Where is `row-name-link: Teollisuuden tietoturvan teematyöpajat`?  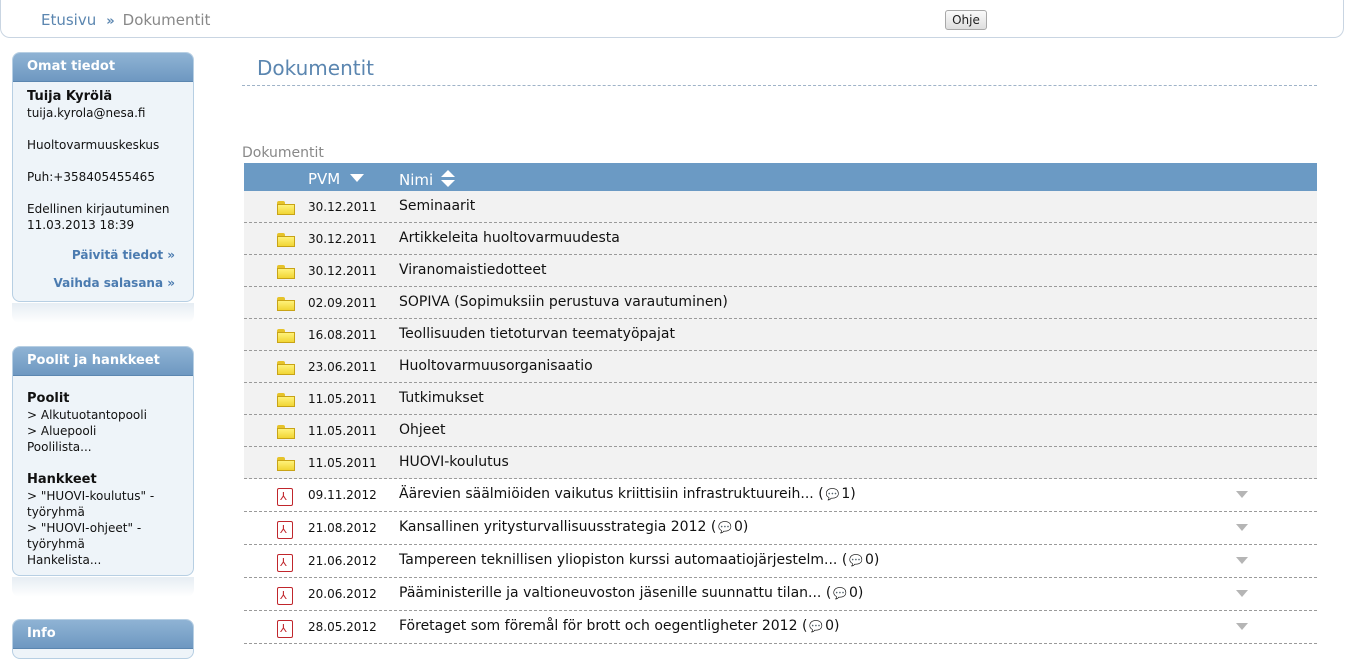
row-name-link: Teollisuuden tietoturvan teematyöpajat is located at coordinates (537, 334).